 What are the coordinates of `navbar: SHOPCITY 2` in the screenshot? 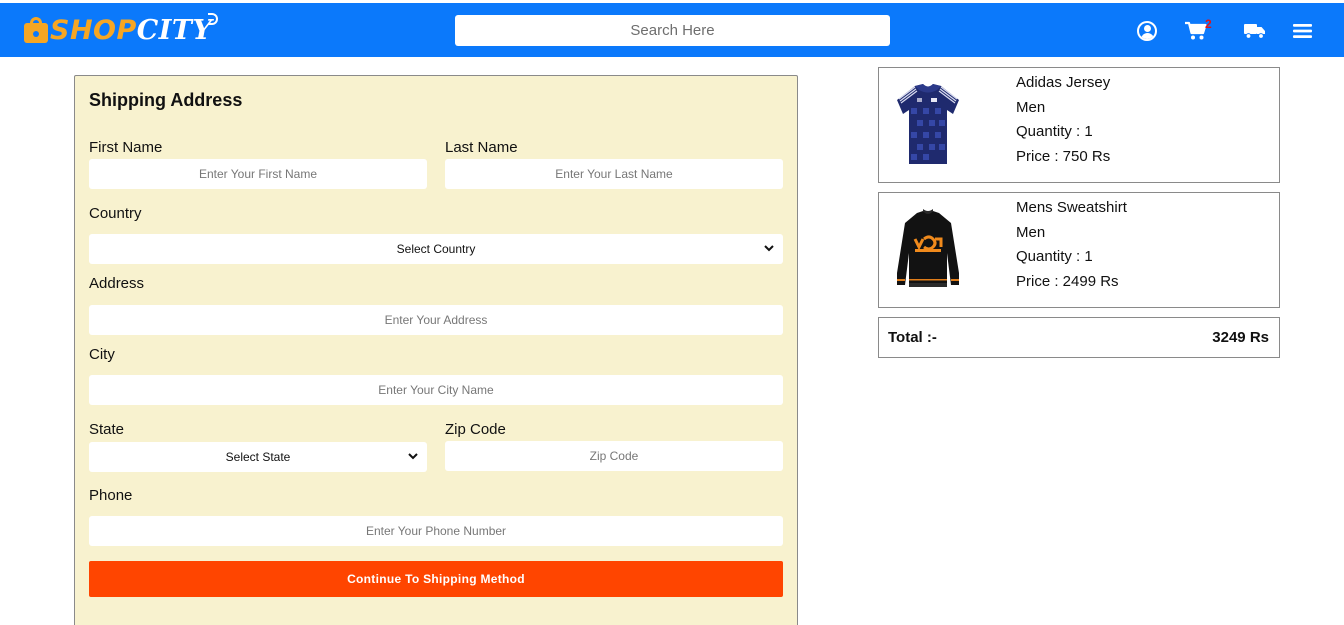 It's located at (672, 30).